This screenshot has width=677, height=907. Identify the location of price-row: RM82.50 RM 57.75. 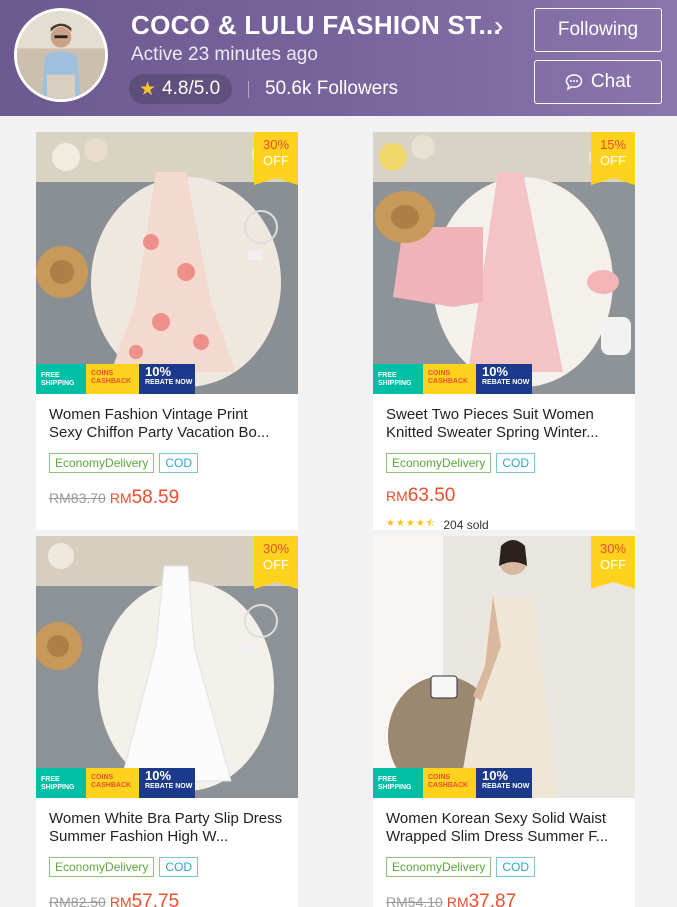
(173, 899).